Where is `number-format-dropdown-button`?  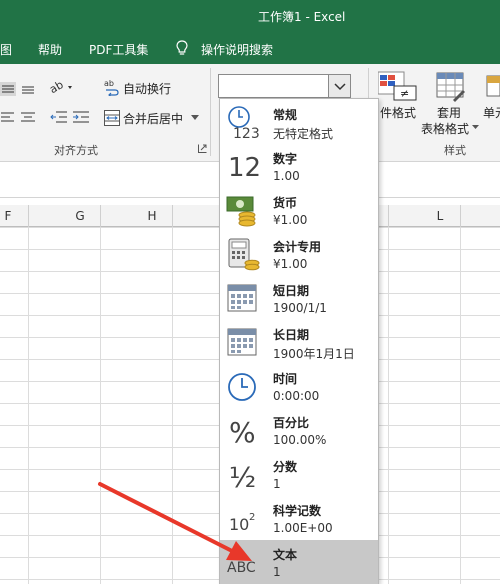 number-format-dropdown-button is located at coordinates (339, 86).